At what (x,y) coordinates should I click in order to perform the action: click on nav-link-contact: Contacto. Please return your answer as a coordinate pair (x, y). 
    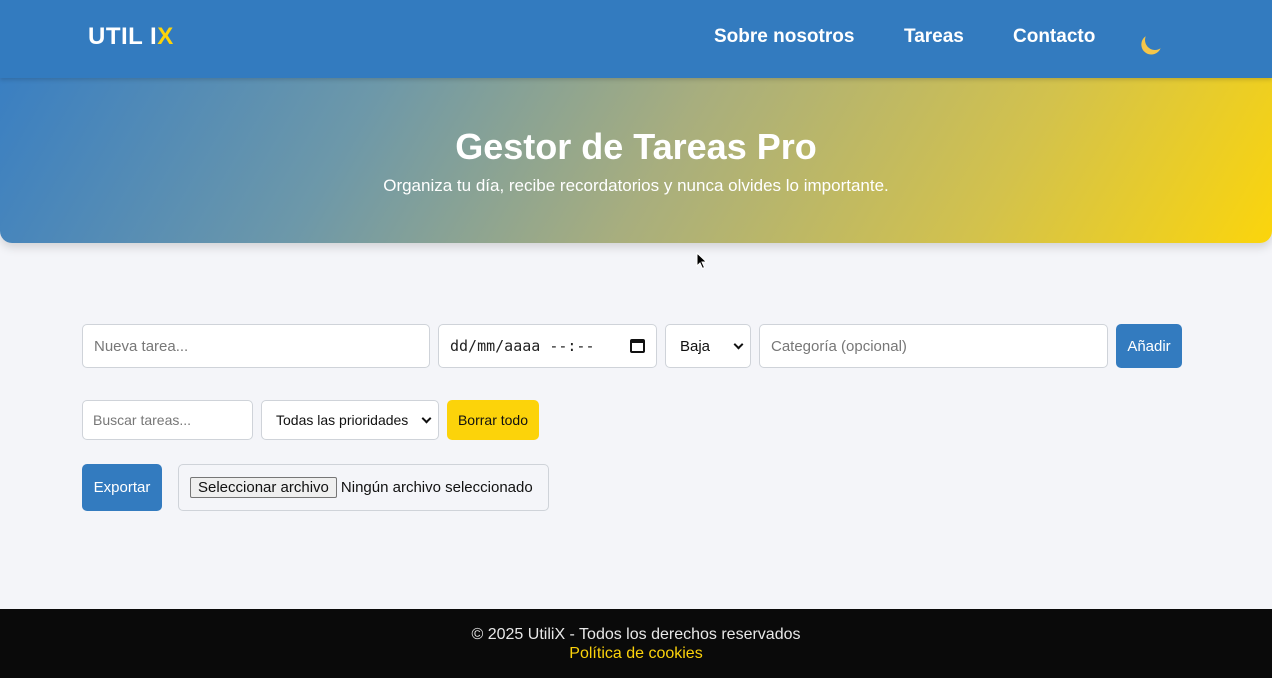
    Looking at the image, I should click on (1054, 37).